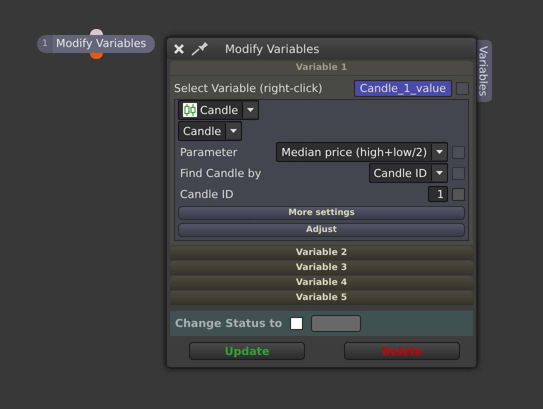 This screenshot has width=543, height=409. What do you see at coordinates (45, 44) in the screenshot?
I see `node-number: 1` at bounding box center [45, 44].